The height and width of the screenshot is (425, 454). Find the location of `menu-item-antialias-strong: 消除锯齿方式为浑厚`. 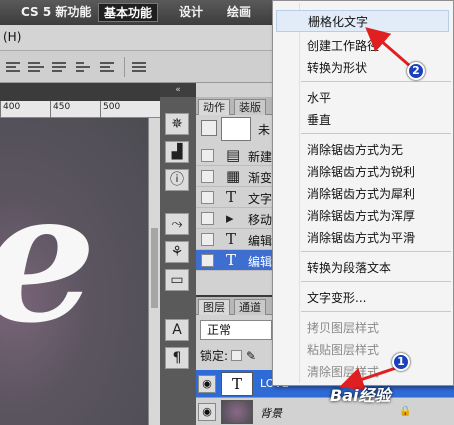

menu-item-antialias-strong: 消除锯齿方式为浑厚 is located at coordinates (361, 215).